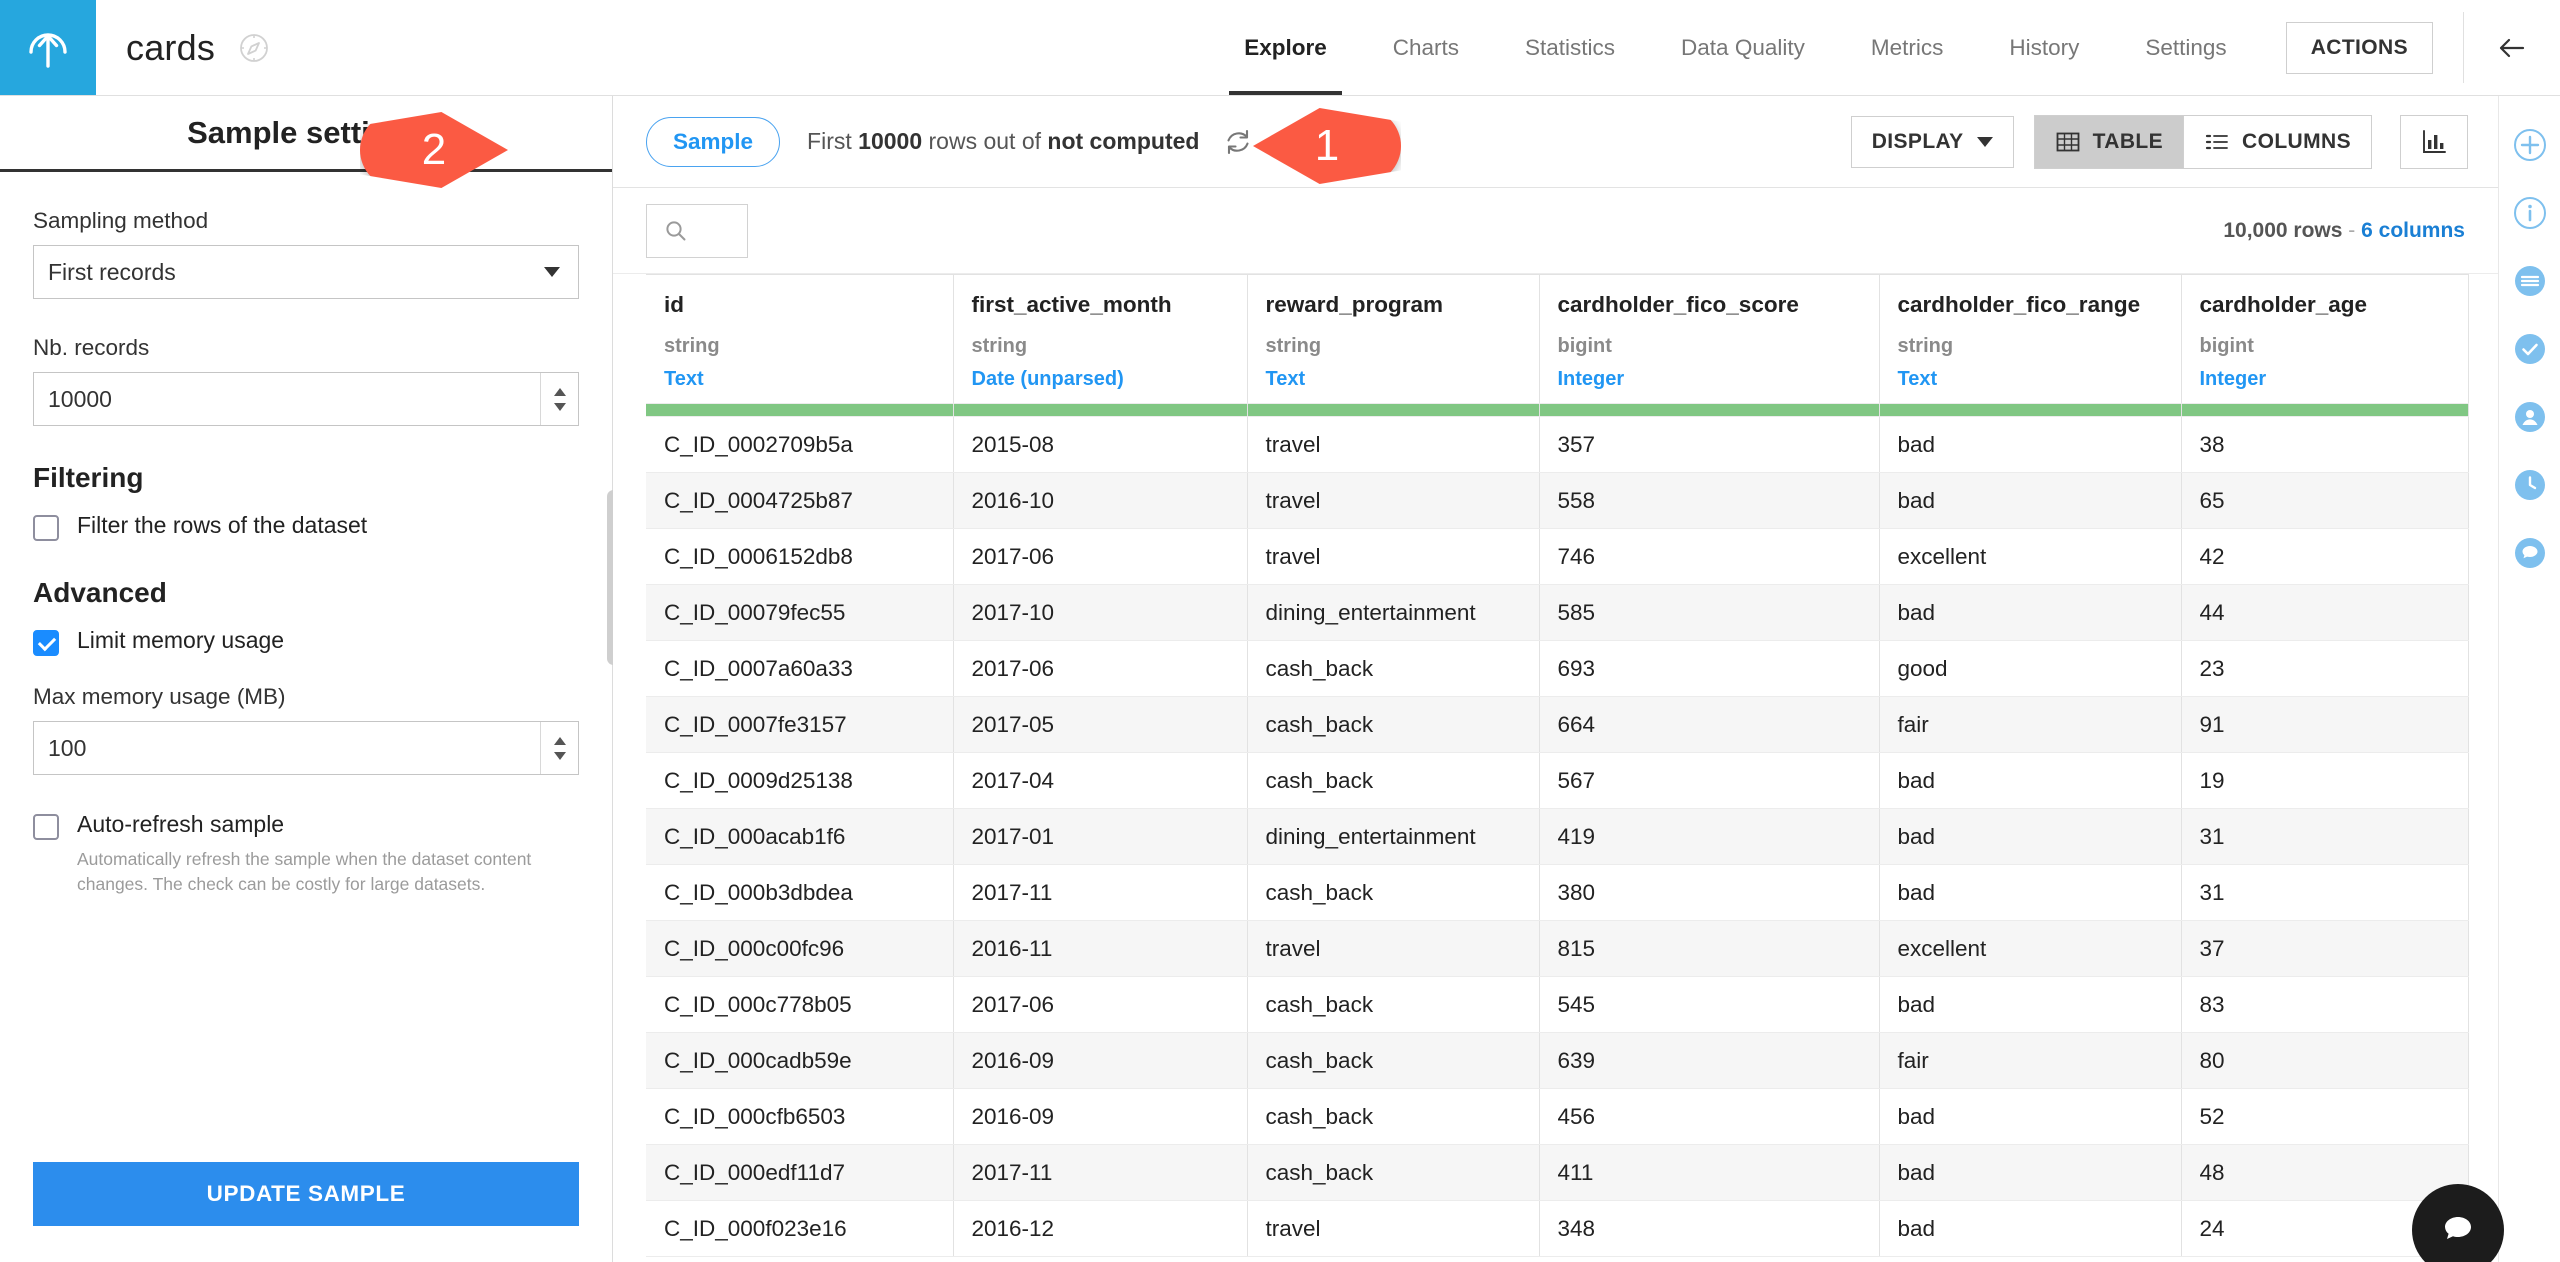 This screenshot has width=2560, height=1262. What do you see at coordinates (800, 612) in the screenshot?
I see `table-cell: C_ID_00079fec55` at bounding box center [800, 612].